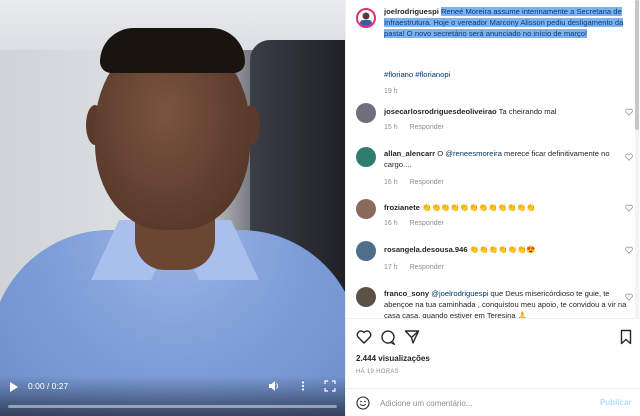 The height and width of the screenshot is (416, 640). Describe the element at coordinates (172, 396) in the screenshot. I see `video-controls: 0:00 / 0:27` at that location.